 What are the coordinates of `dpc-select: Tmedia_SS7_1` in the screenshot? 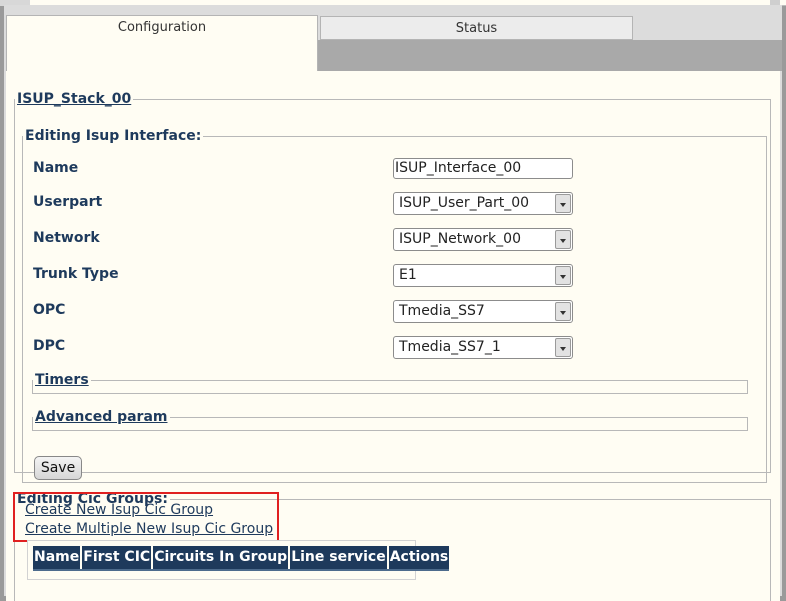 It's located at (483, 347).